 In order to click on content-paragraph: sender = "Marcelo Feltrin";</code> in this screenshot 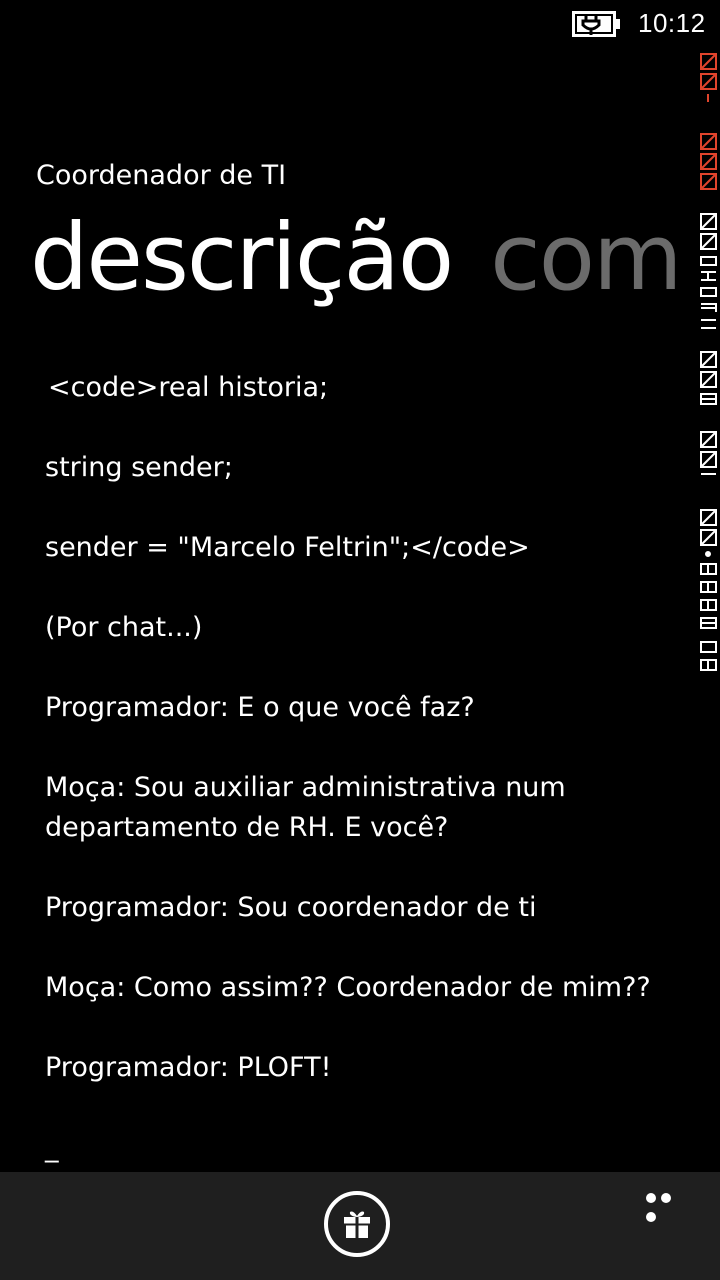, I will do `click(287, 547)`.